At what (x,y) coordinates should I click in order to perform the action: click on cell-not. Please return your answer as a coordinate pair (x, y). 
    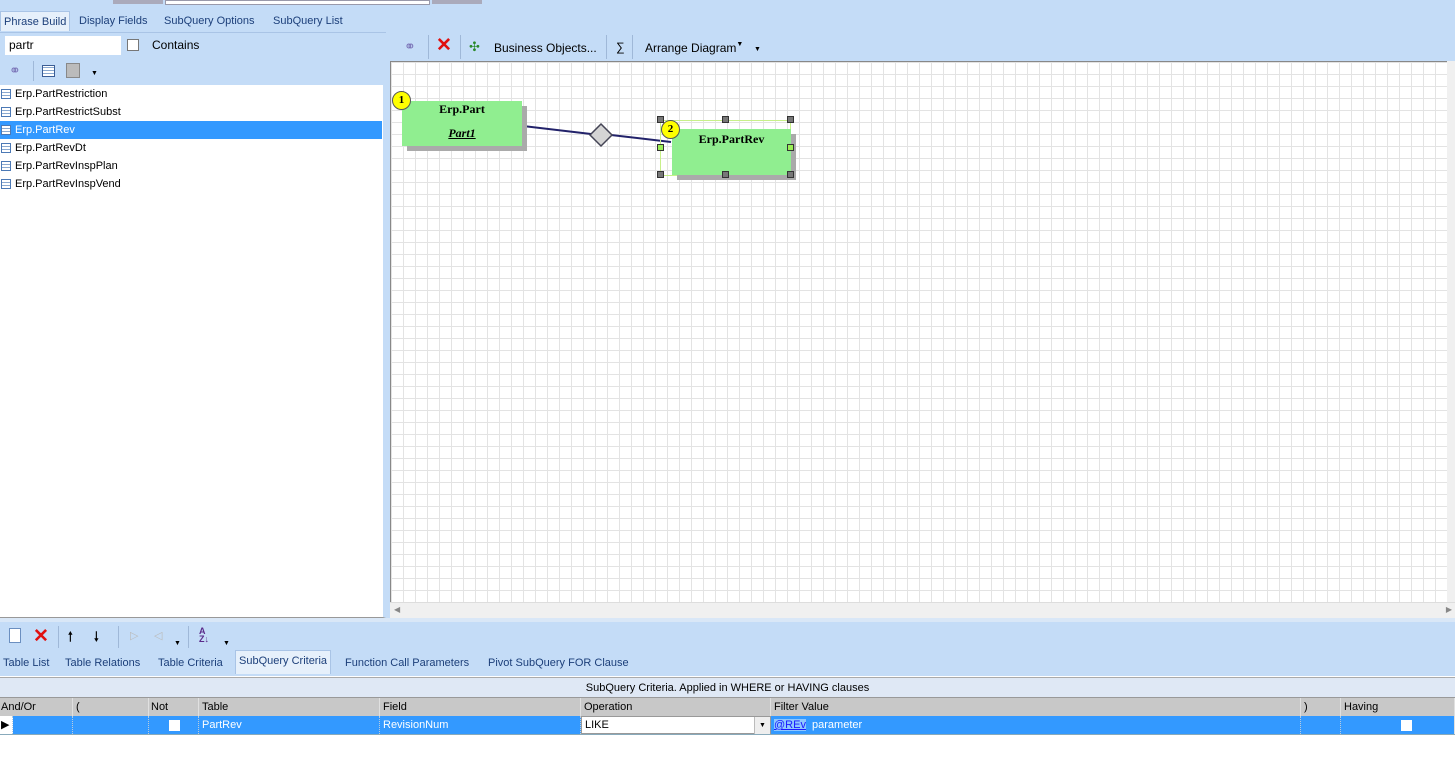
    Looking at the image, I should click on (174, 725).